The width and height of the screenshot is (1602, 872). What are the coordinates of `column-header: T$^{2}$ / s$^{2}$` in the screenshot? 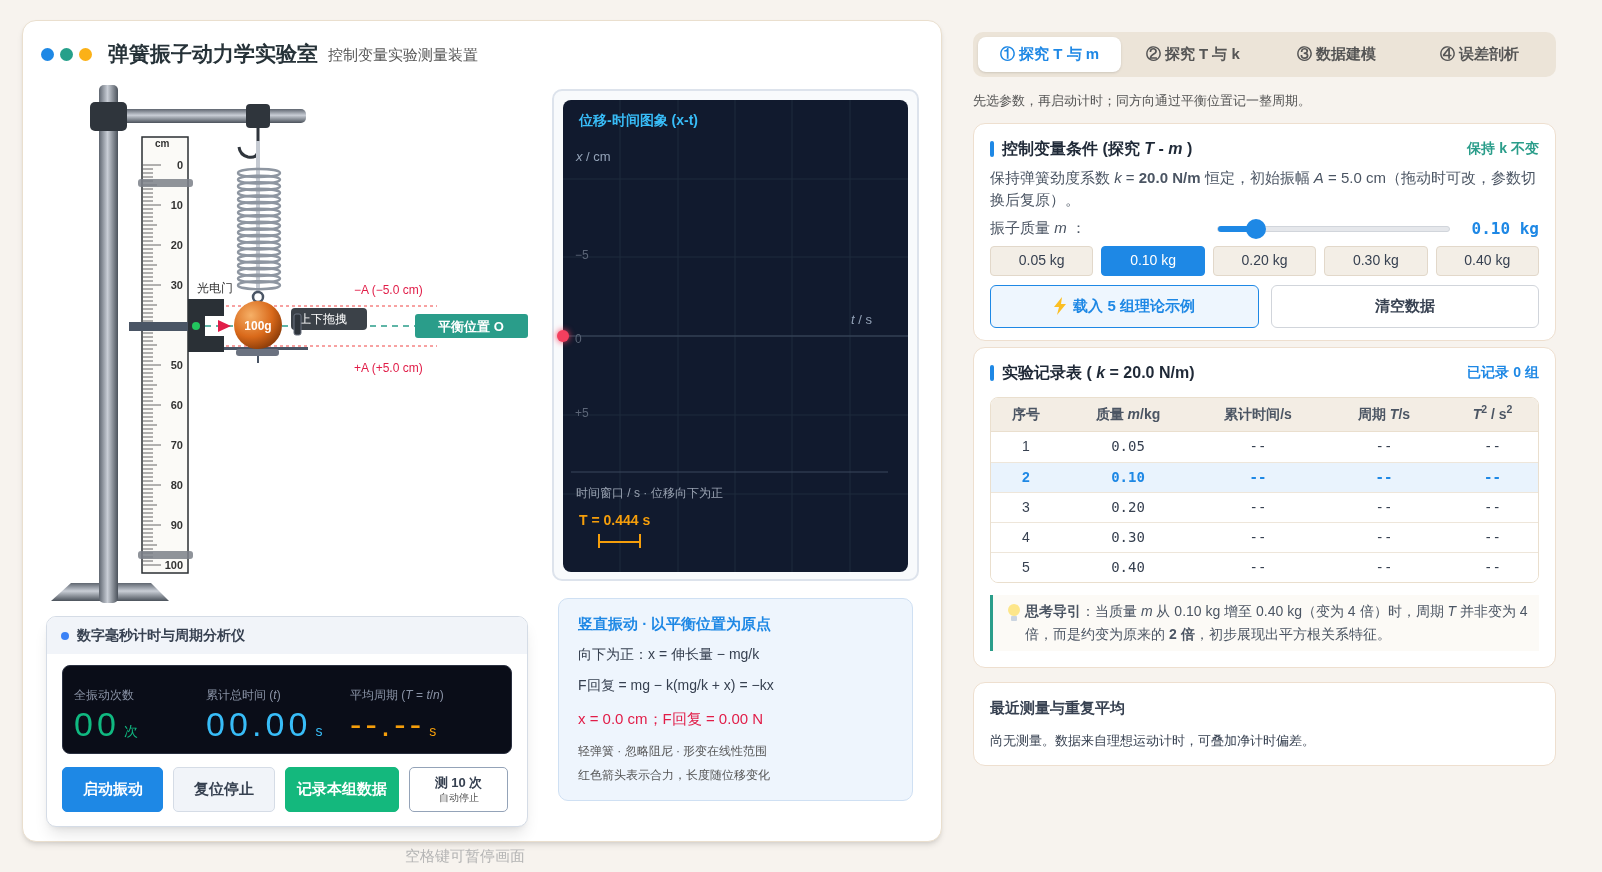 It's located at (1492, 413).